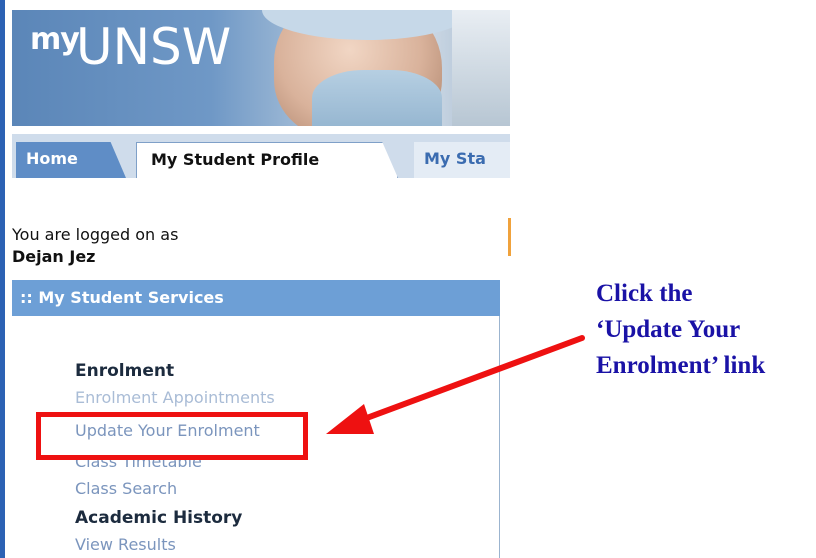  I want to click on banner-photo-mask, so click(377, 98).